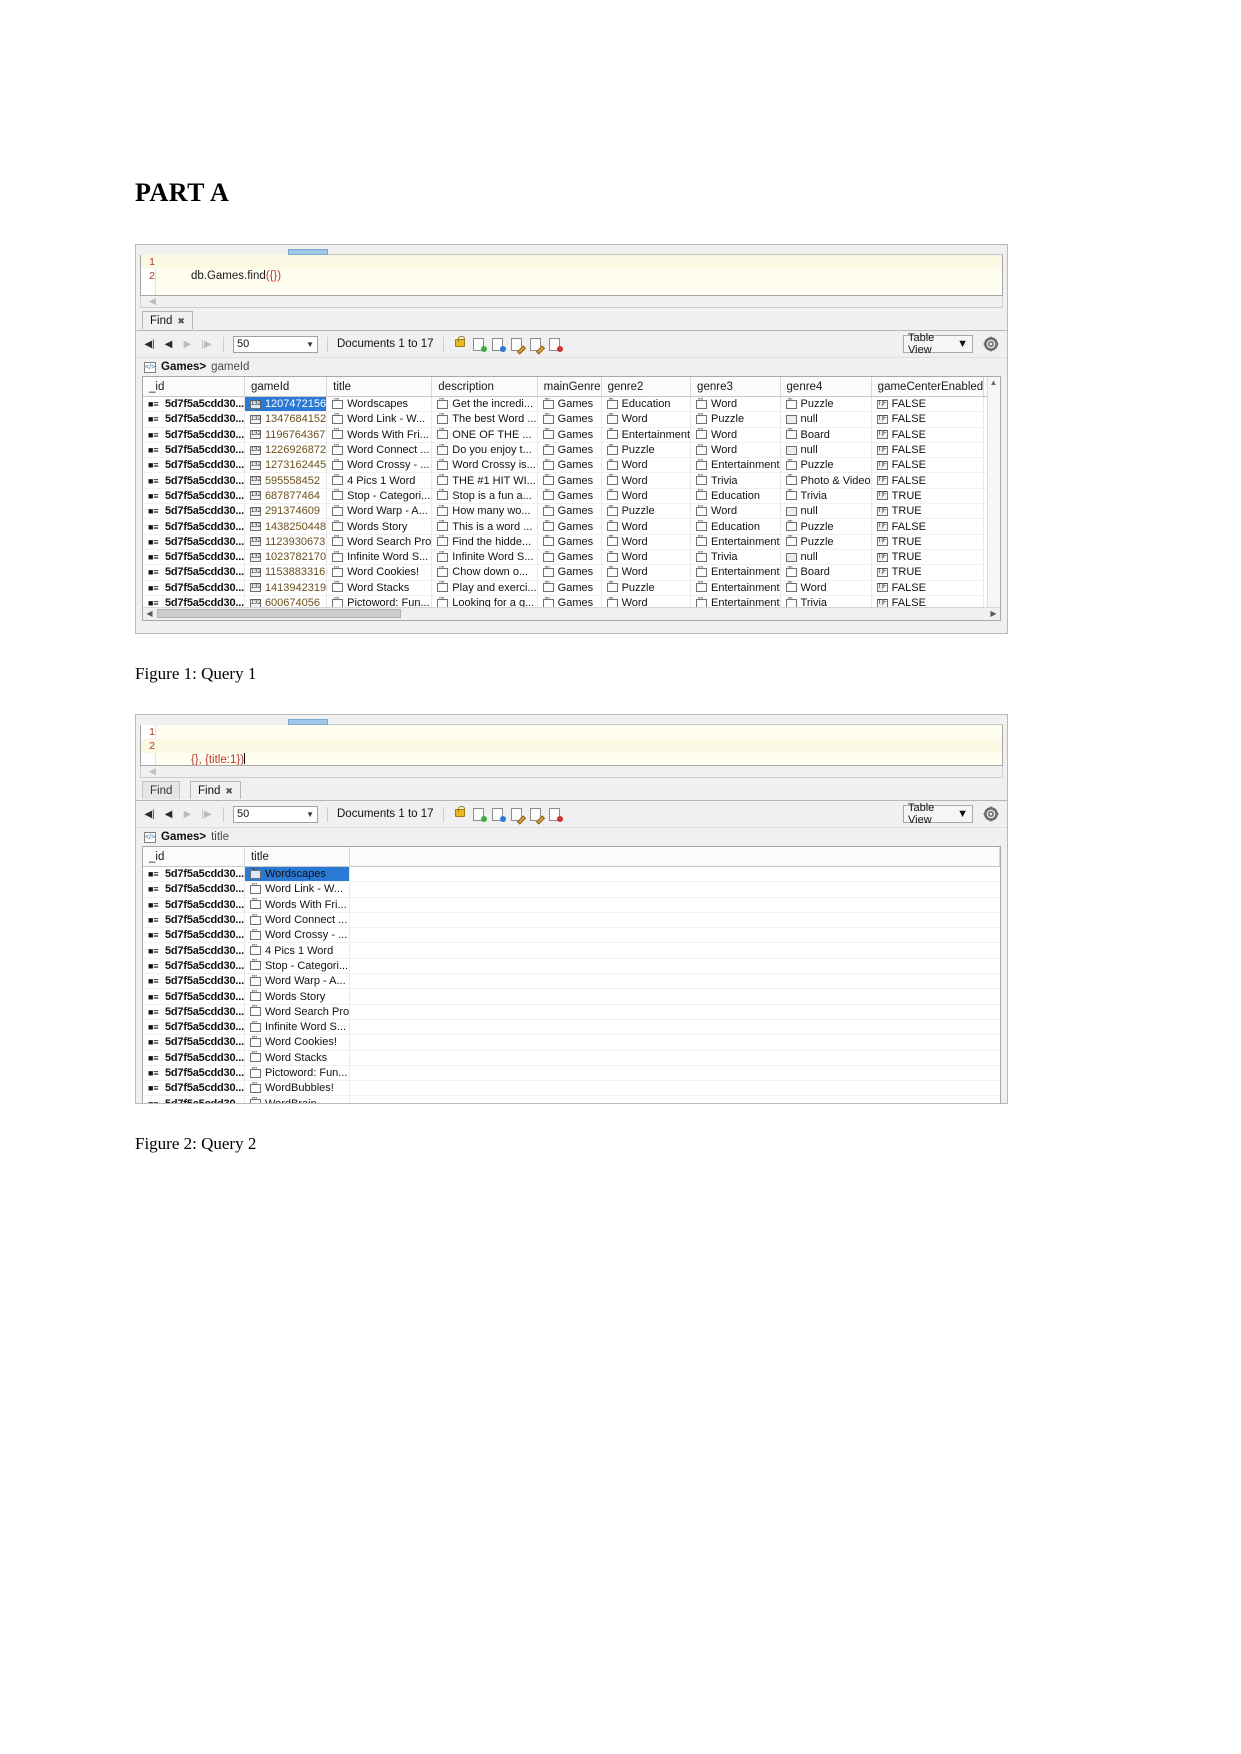 This screenshot has height=1754, width=1241. What do you see at coordinates (555, 344) in the screenshot?
I see `delete-document-icon` at bounding box center [555, 344].